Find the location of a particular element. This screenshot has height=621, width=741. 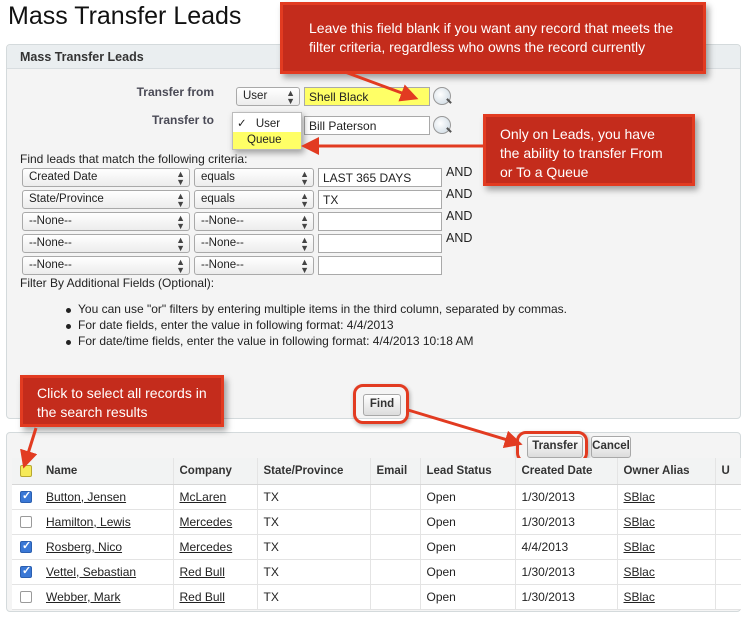

arrow-to-select-all is located at coordinates (29, 448).